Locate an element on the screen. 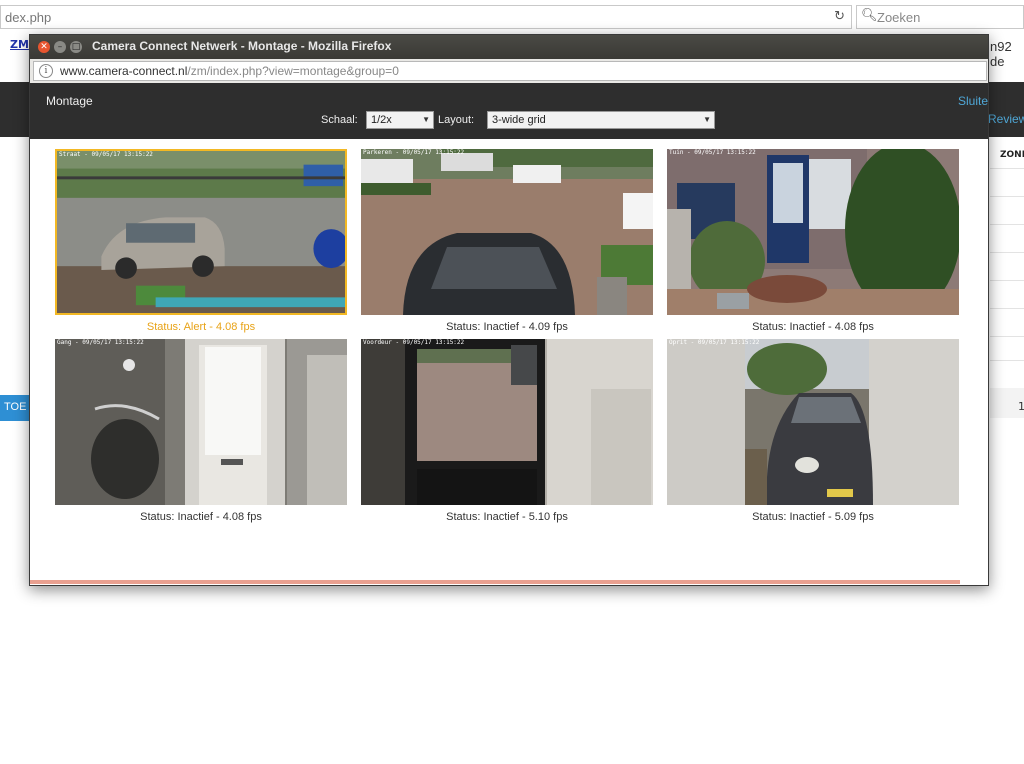  background-url-bar: dex.php ↻ is located at coordinates (426, 17).